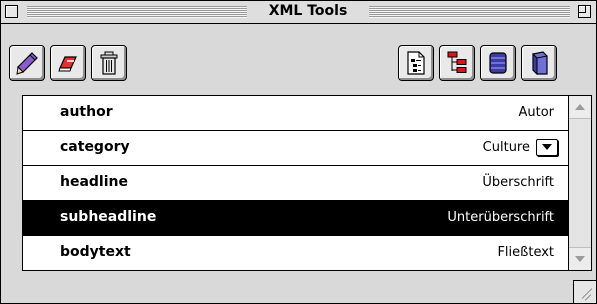 The height and width of the screenshot is (304, 597). I want to click on bottom-bar, so click(298, 287).